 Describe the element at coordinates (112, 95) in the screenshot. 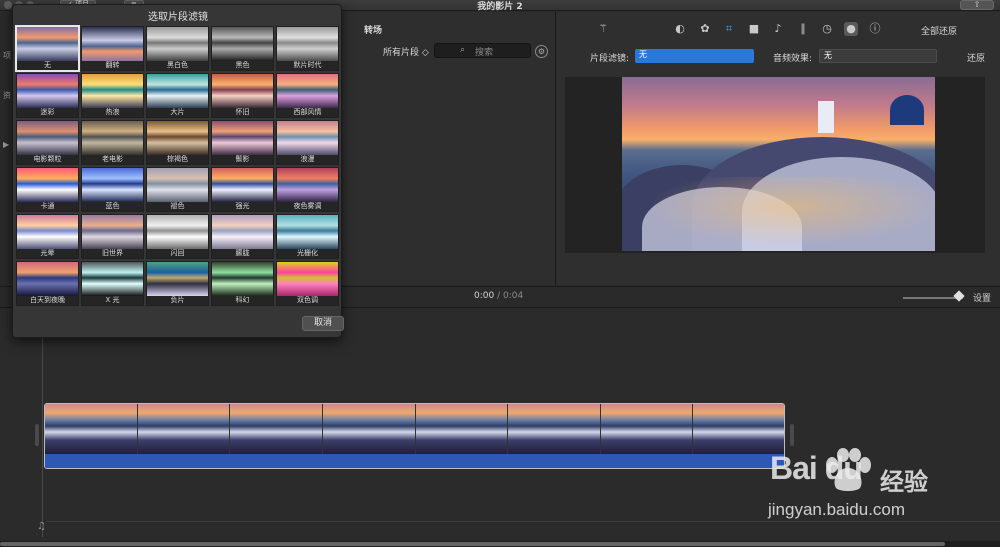

I see `filter-tile: 热浪` at that location.